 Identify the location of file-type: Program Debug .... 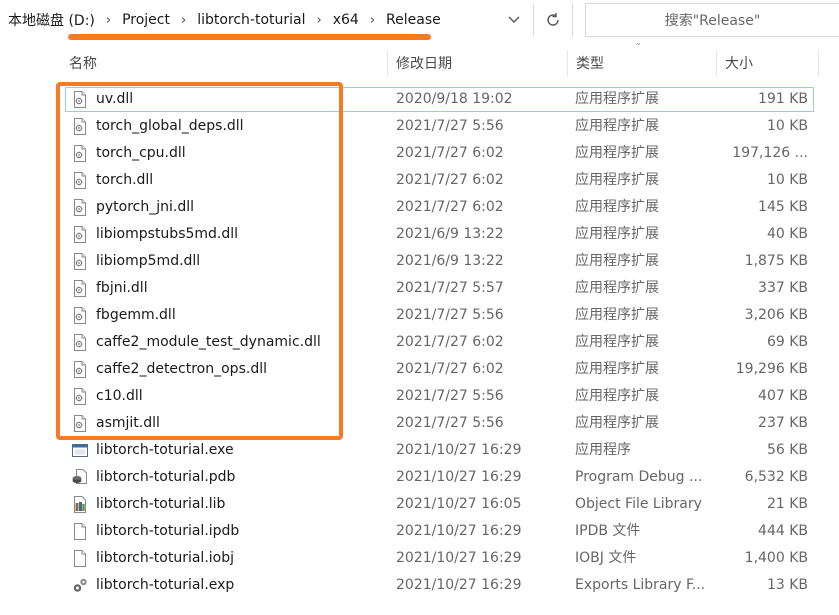
(639, 477).